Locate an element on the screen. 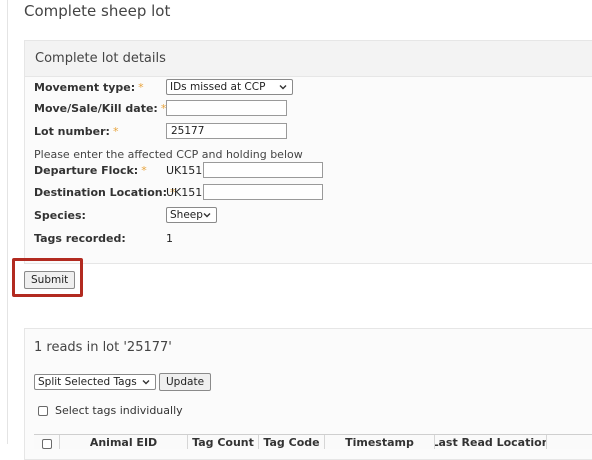 The image size is (592, 460). tags-recorded-value: 1 is located at coordinates (169, 238).